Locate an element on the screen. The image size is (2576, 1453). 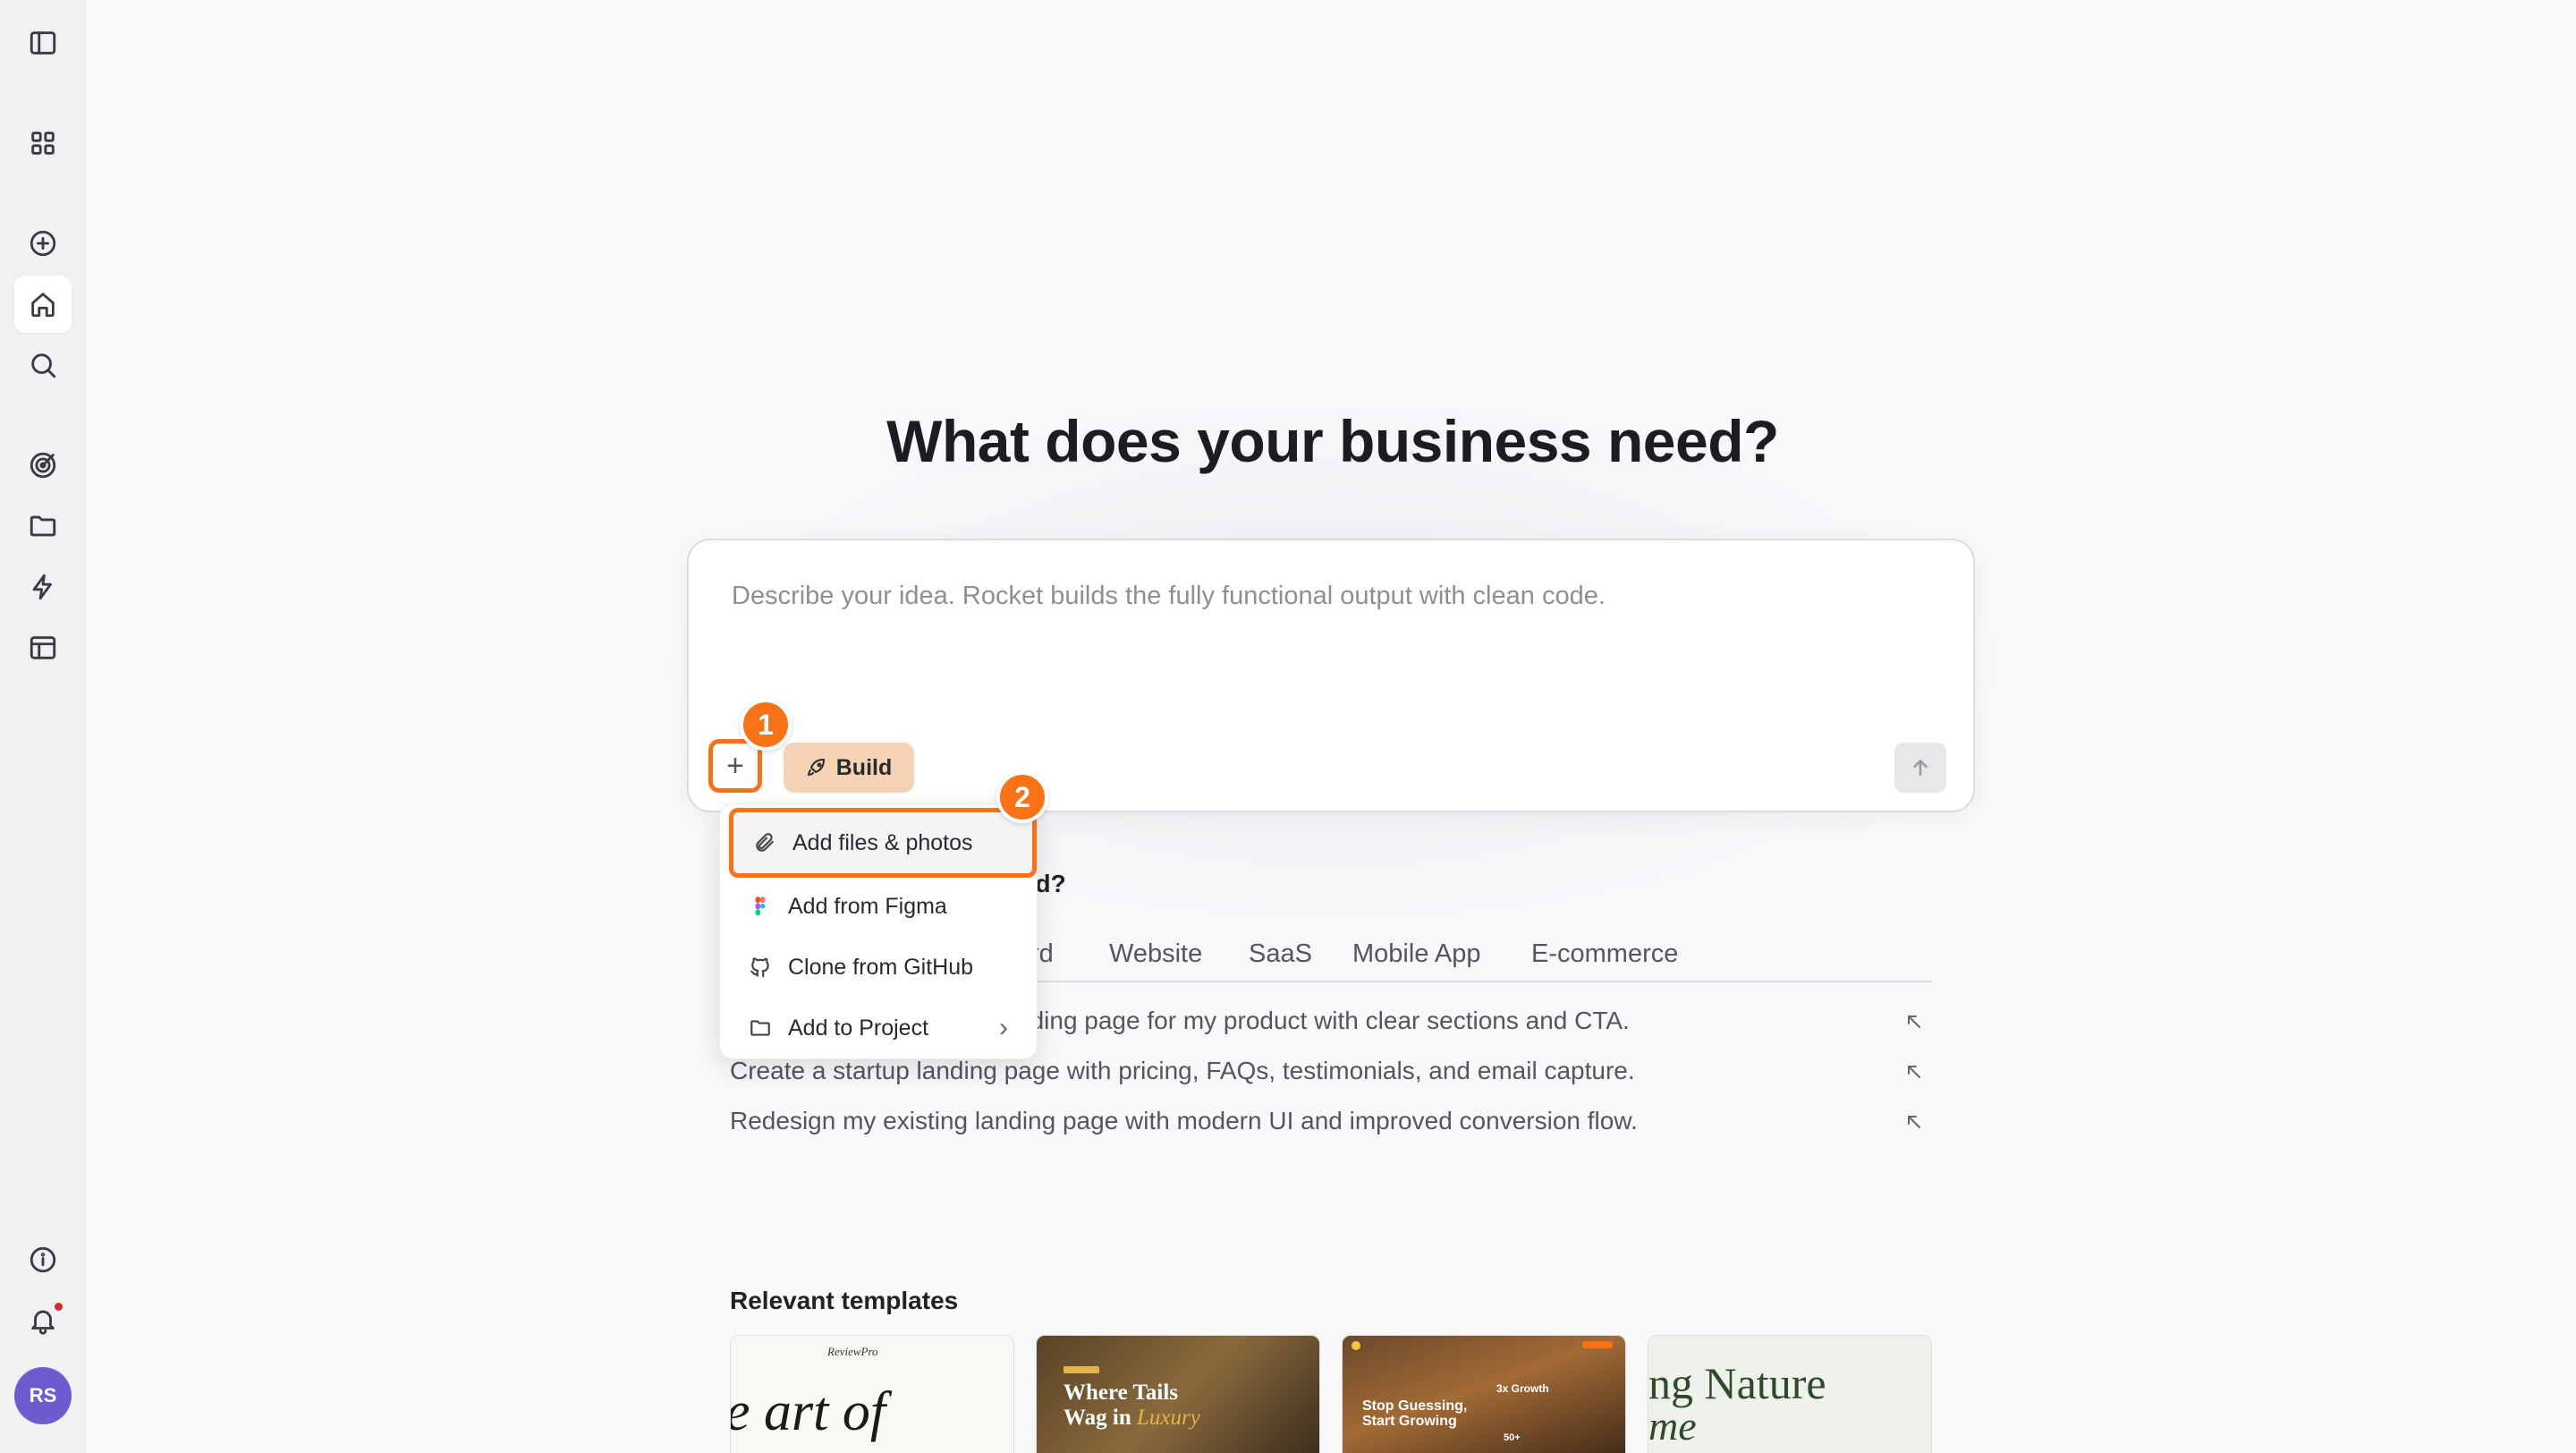
search-button is located at coordinates (43, 365).